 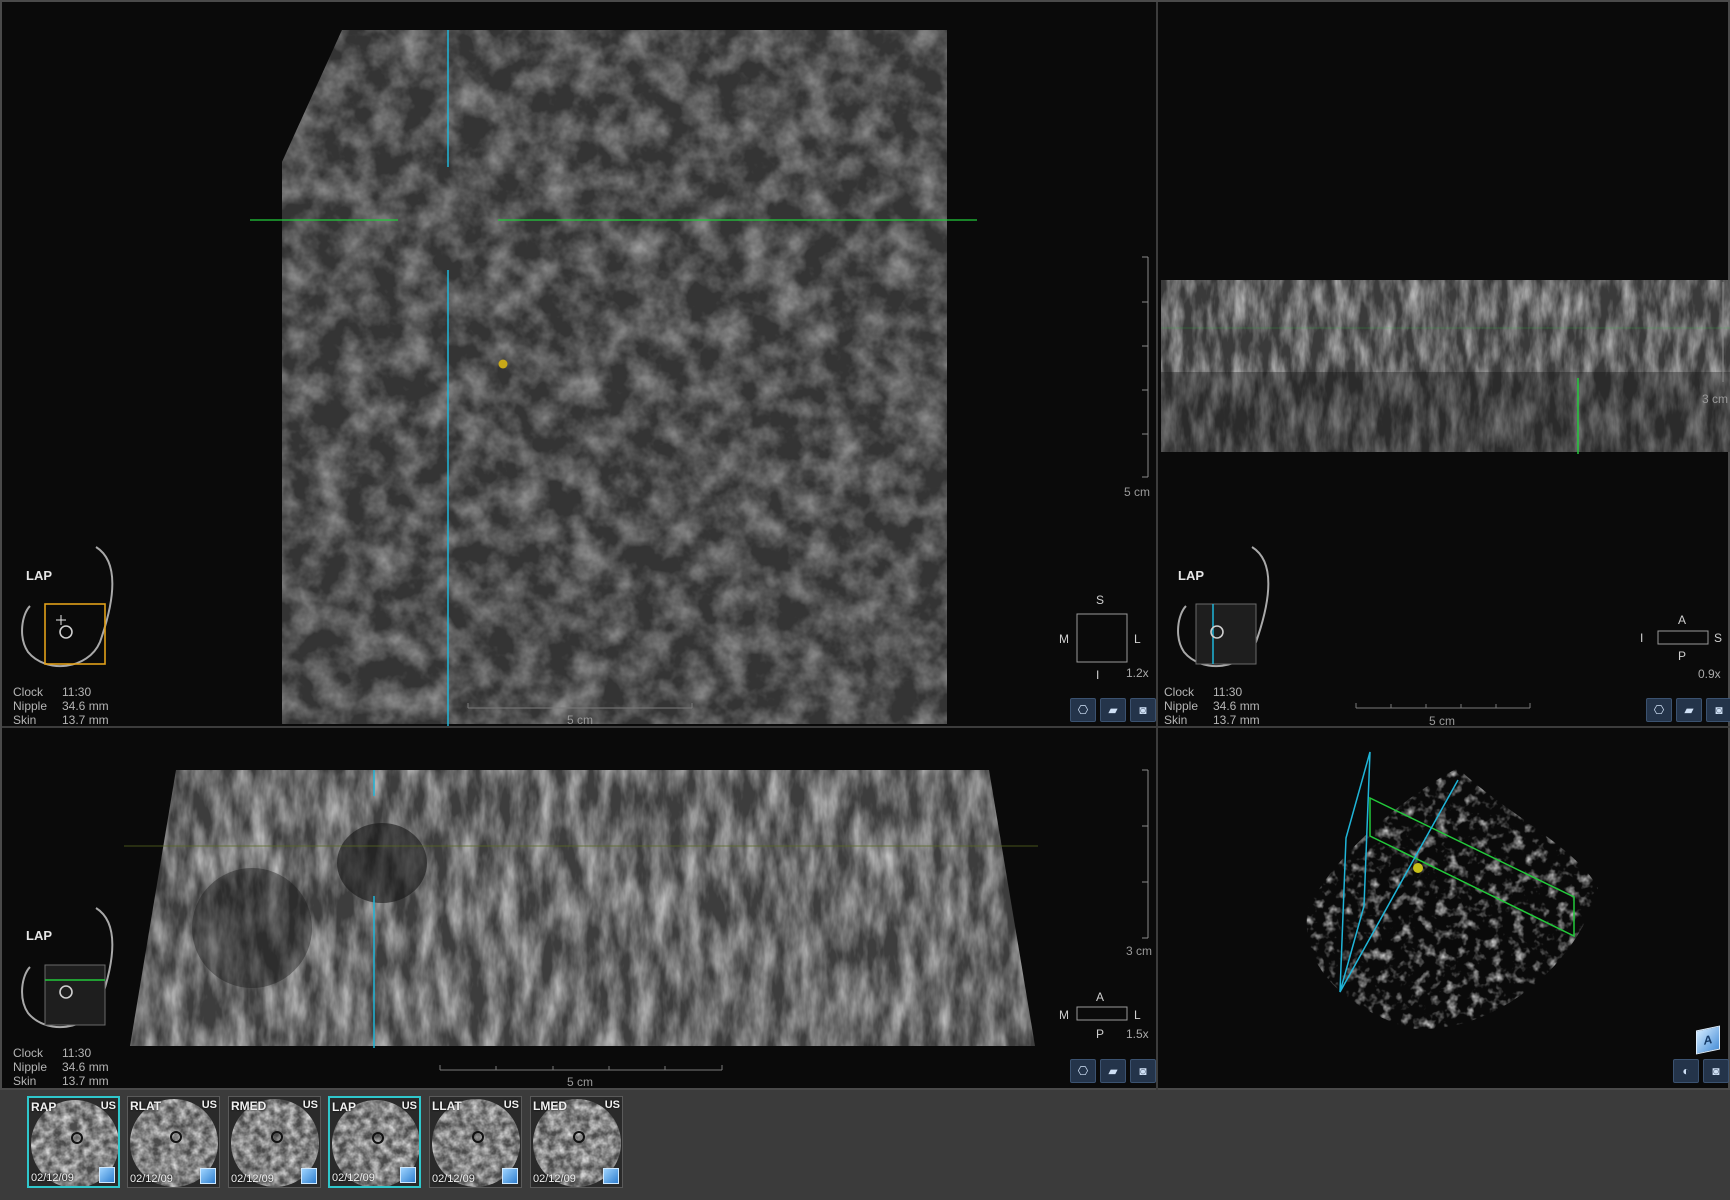 I want to click on thumbnail-llat: LLAT US 02/12/09, so click(x=475, y=1142).